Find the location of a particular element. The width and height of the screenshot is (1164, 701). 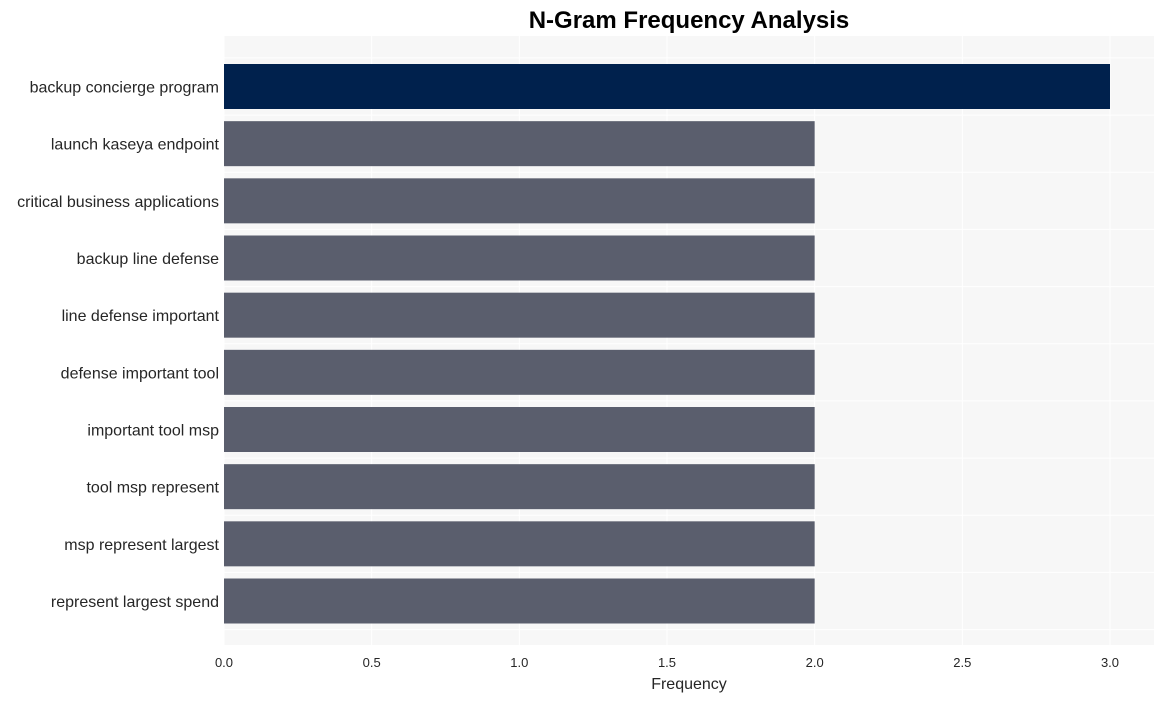

y-tick-label: important tool msp is located at coordinates (153, 431).